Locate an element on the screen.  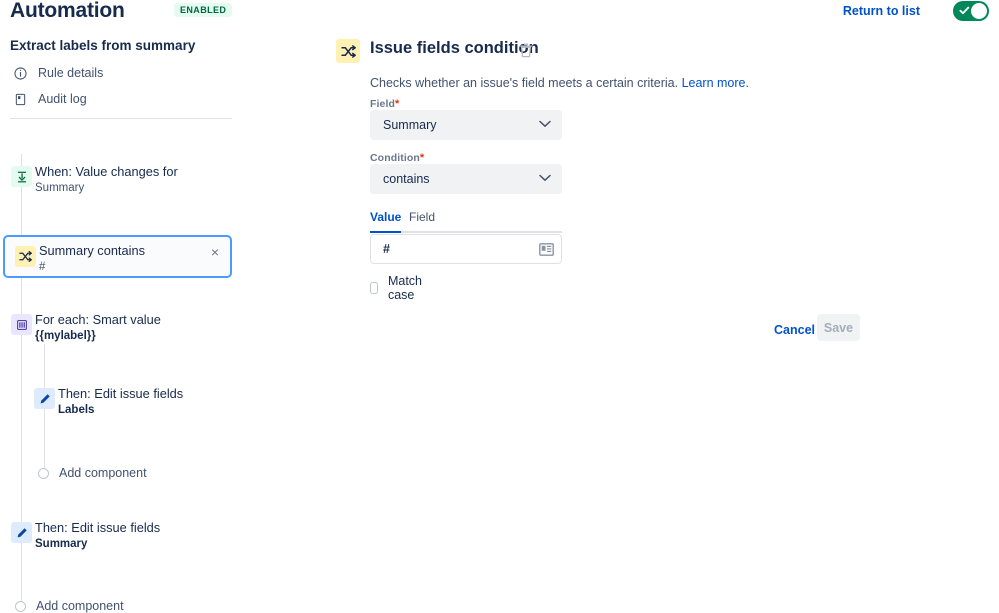
node-text: Then: Edit issue fields Summary is located at coordinates (97, 536).